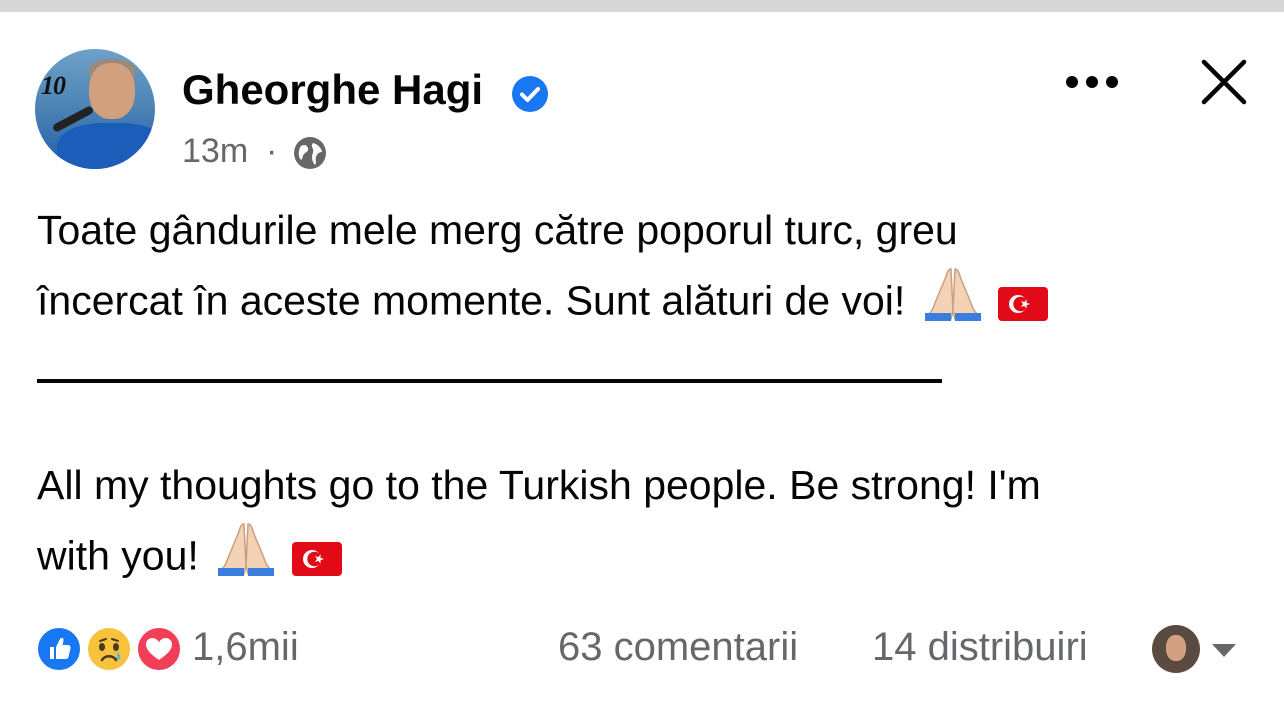 This screenshot has height=703, width=1284. What do you see at coordinates (678, 647) in the screenshot?
I see `comments-count-link: 63 comentarii` at bounding box center [678, 647].